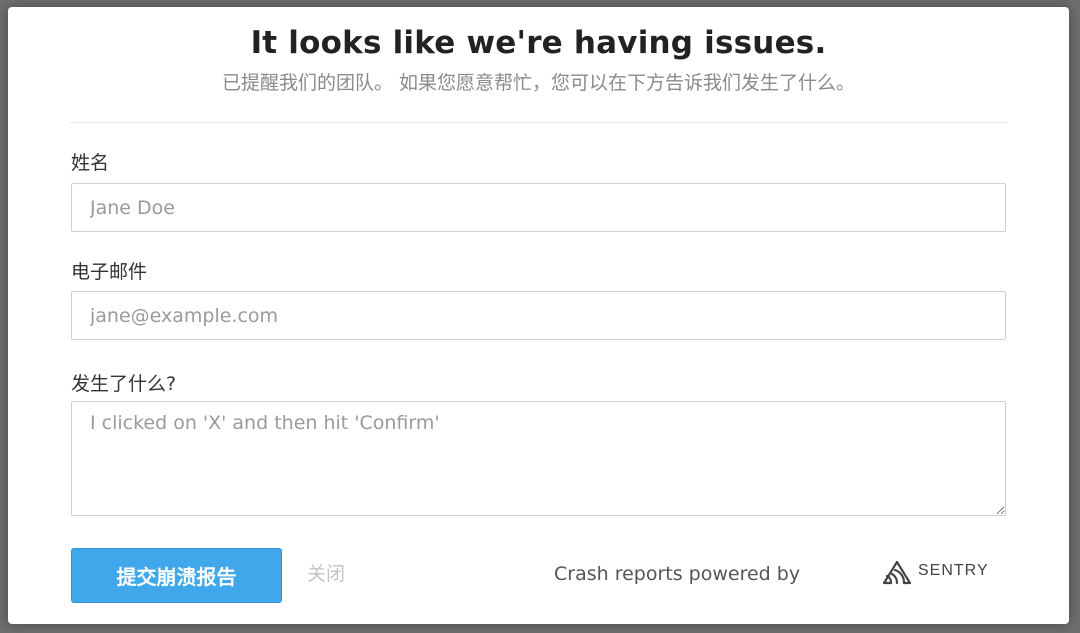 The width and height of the screenshot is (1080, 633). What do you see at coordinates (124, 384) in the screenshot?
I see `comments-label: 发生了什么?` at bounding box center [124, 384].